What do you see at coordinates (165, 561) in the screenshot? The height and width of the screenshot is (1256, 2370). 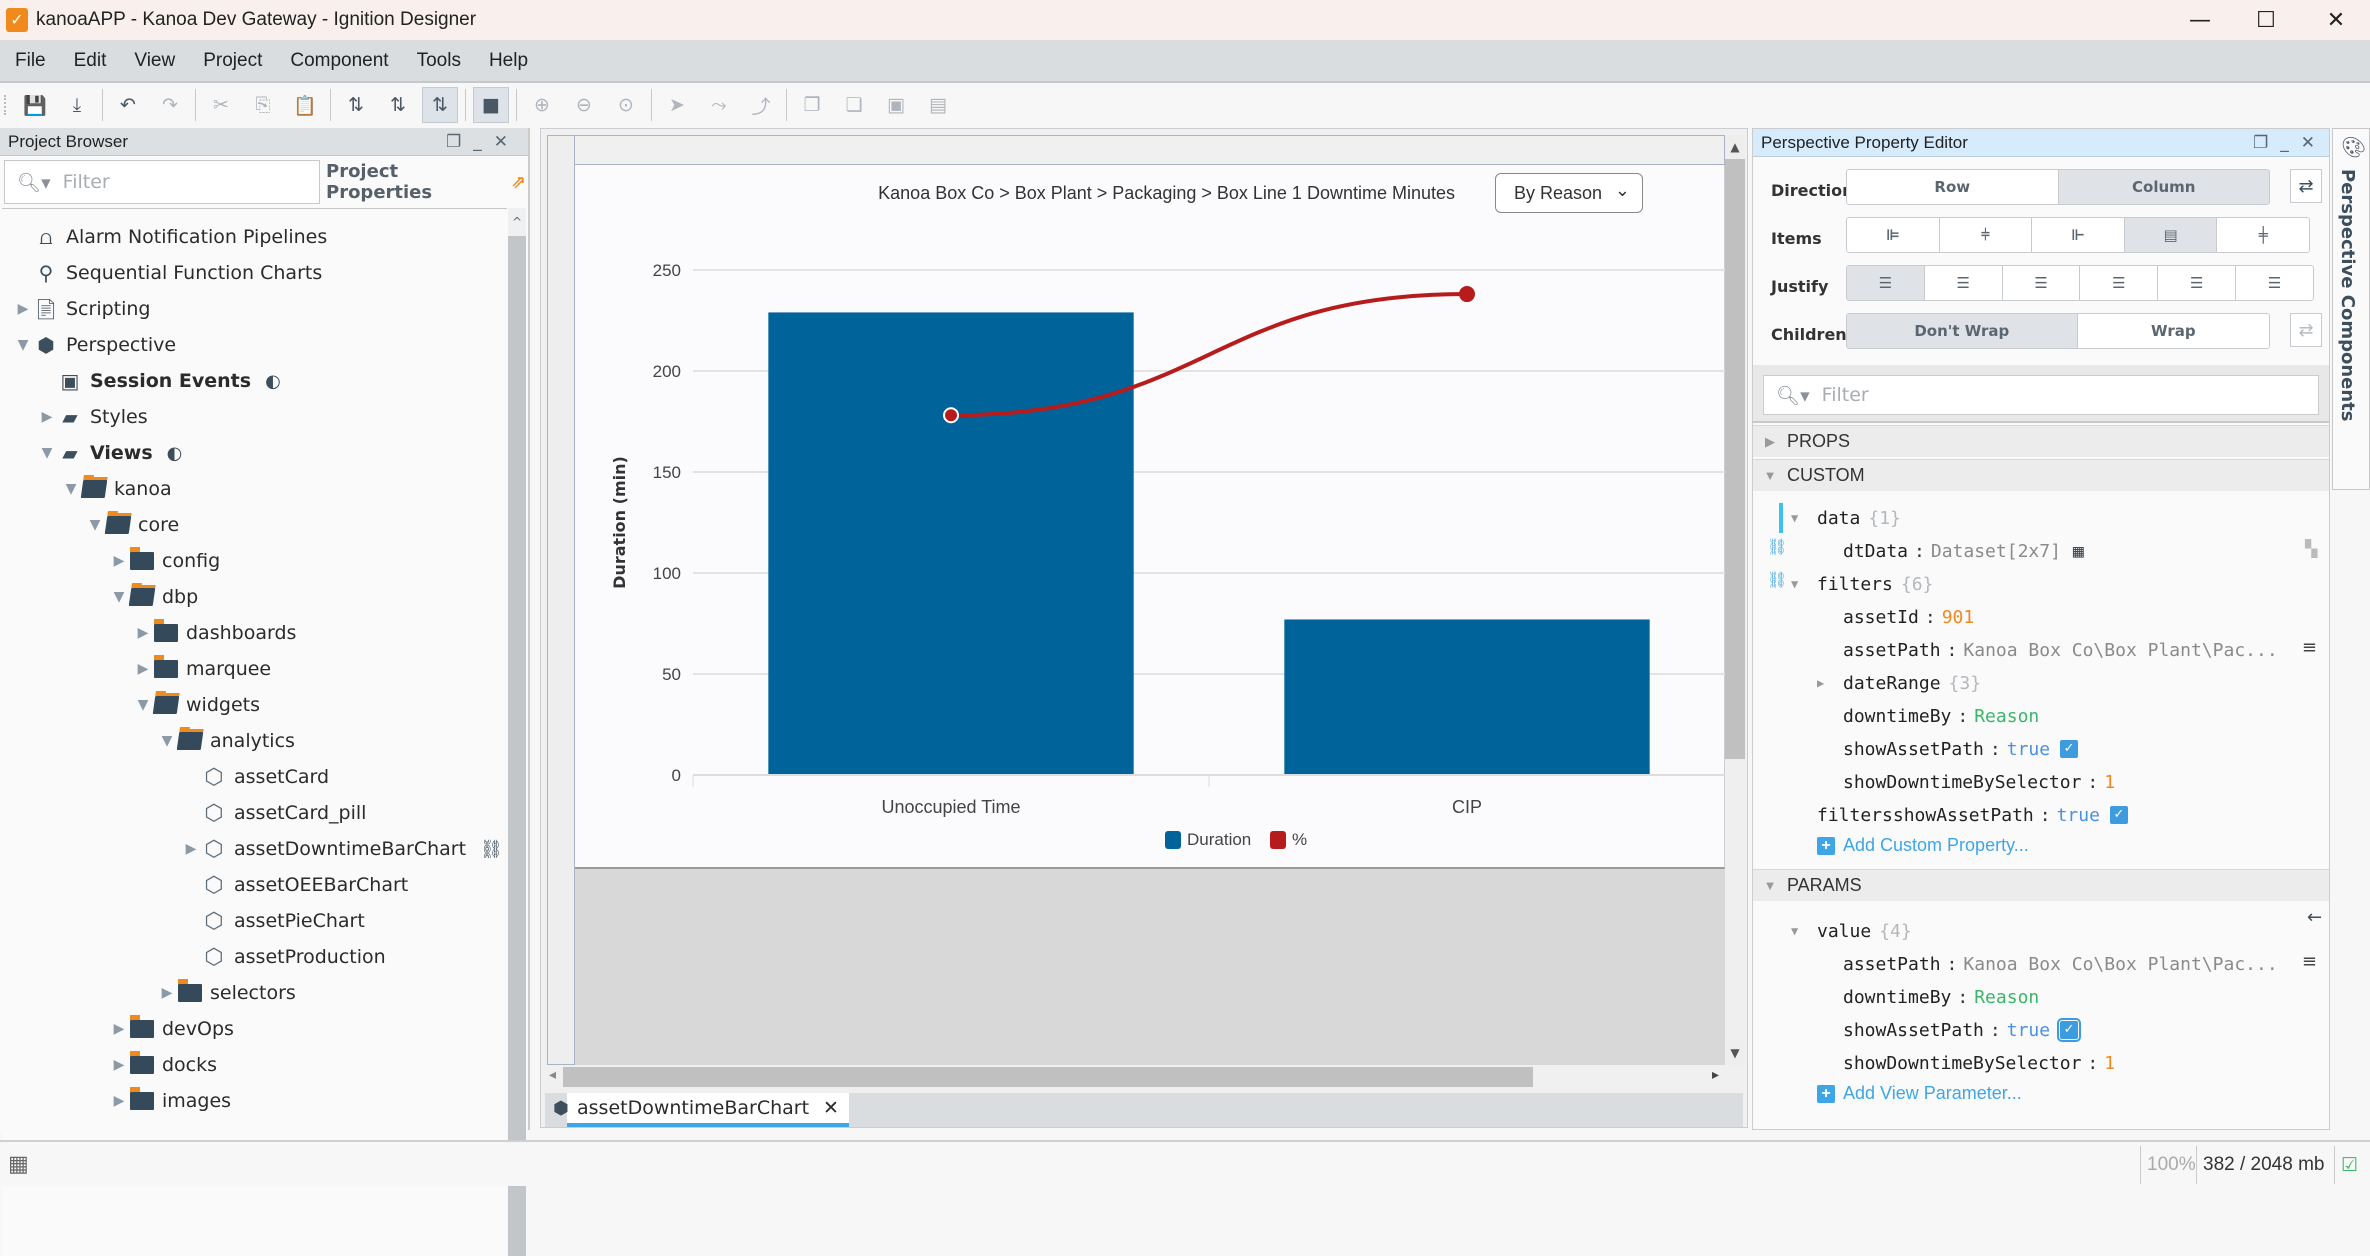 I see `tree-item: ▶ config` at bounding box center [165, 561].